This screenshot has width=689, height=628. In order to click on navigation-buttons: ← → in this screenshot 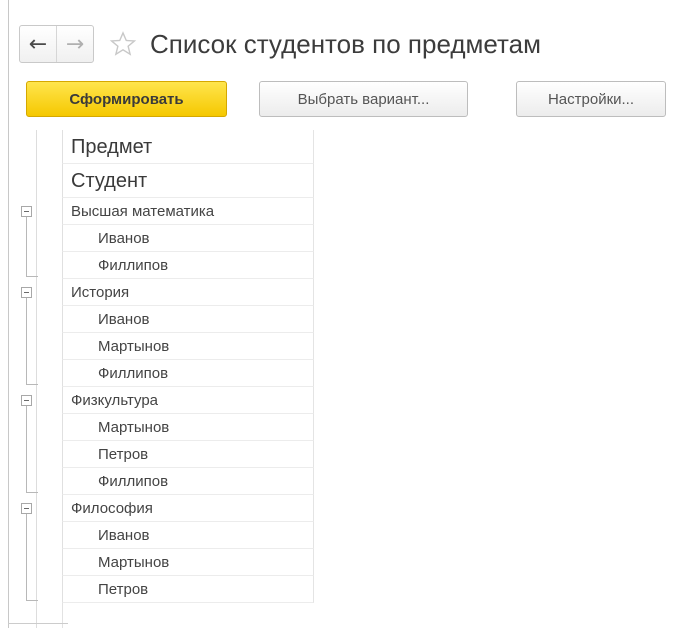, I will do `click(56, 44)`.